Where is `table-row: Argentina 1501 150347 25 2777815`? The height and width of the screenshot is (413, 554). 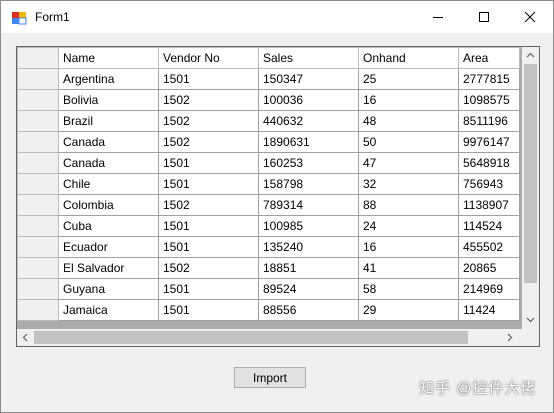
table-row: Argentina 1501 150347 25 2777815 is located at coordinates (268, 79).